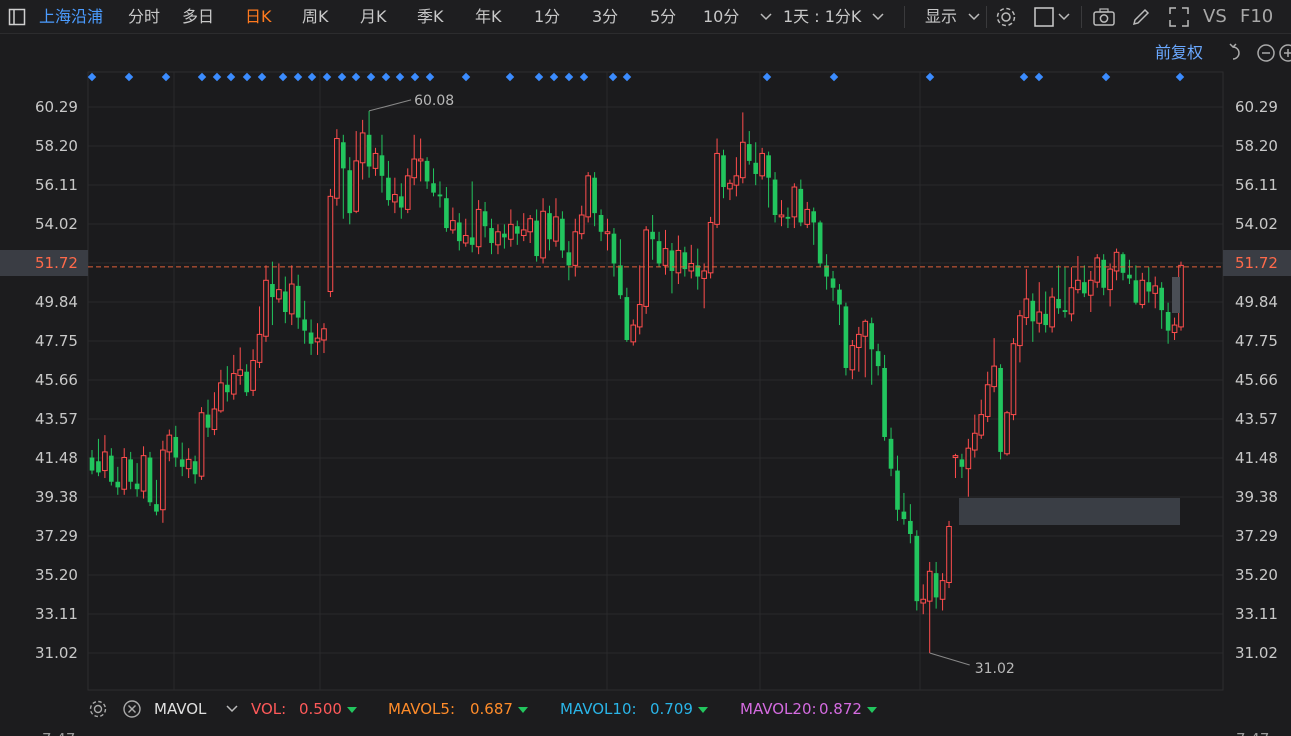 This screenshot has width=1291, height=736. What do you see at coordinates (766, 16) in the screenshot?
I see `period-more-chevron-icon` at bounding box center [766, 16].